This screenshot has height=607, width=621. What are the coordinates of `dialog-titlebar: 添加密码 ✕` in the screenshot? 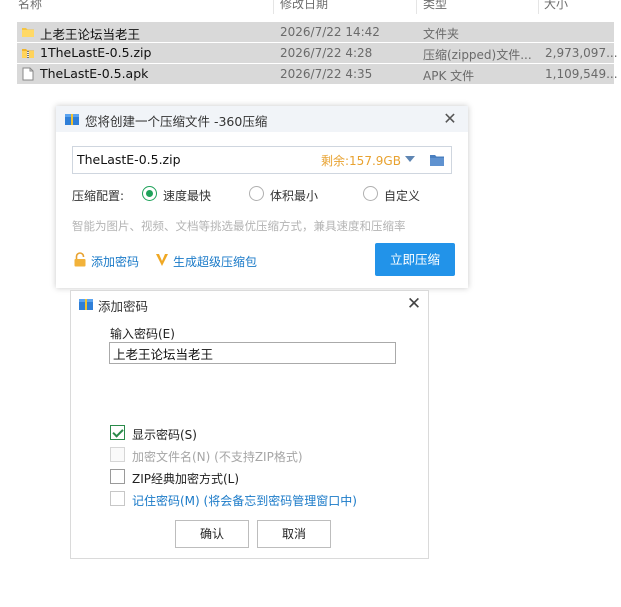 It's located at (249, 304).